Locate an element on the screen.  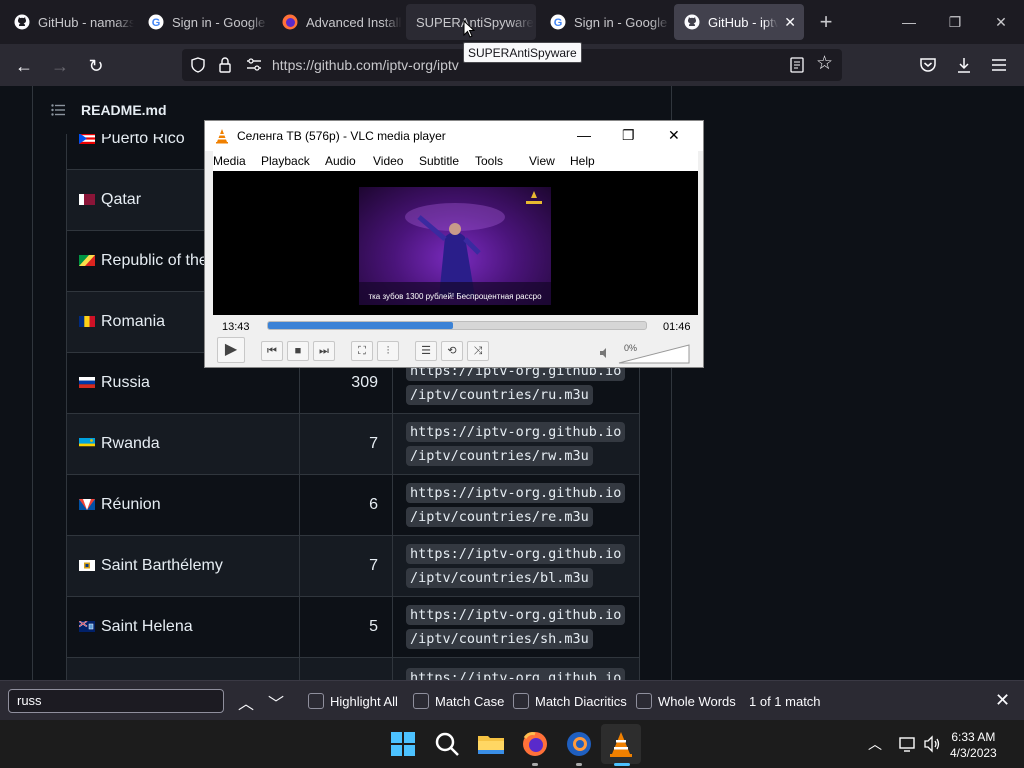
country-name: Saint Helena is located at coordinates (147, 626).